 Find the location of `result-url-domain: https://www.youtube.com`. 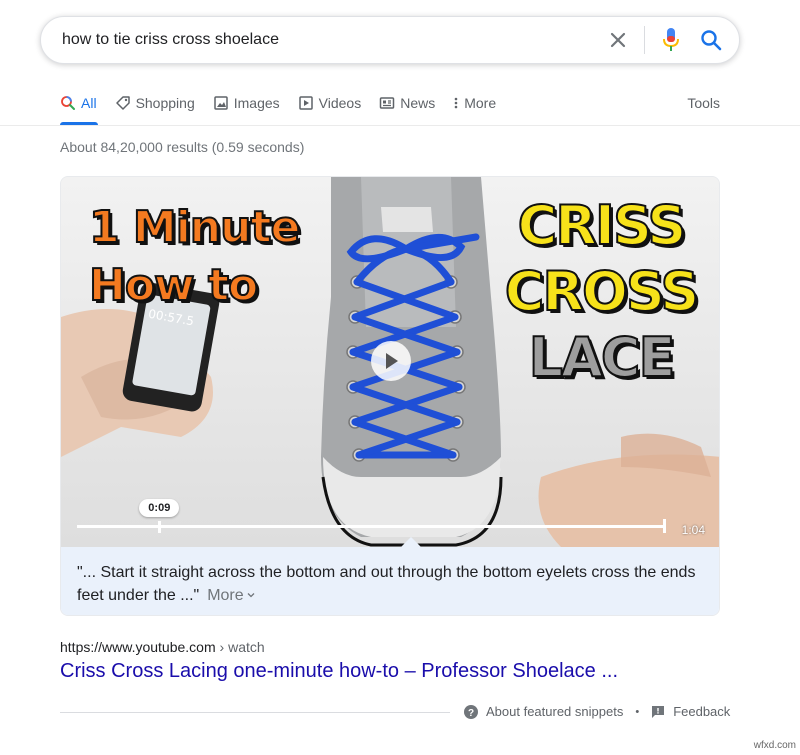

result-url-domain: https://www.youtube.com is located at coordinates (138, 647).